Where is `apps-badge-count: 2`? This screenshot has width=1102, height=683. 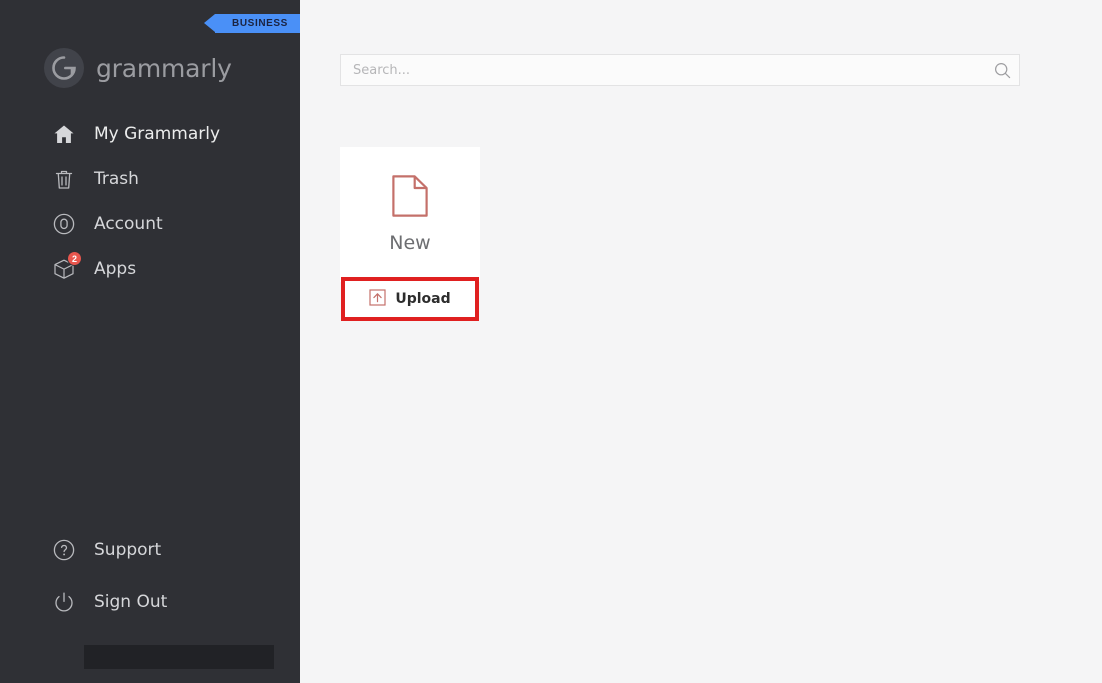
apps-badge-count: 2 is located at coordinates (74, 258).